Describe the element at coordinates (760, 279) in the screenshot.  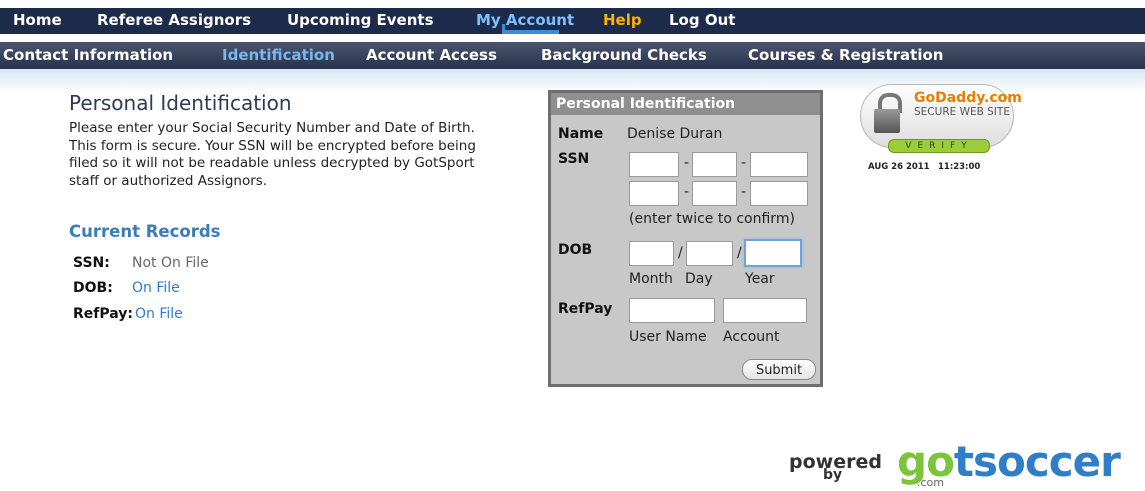
I see `dob-year-caption: Year` at that location.